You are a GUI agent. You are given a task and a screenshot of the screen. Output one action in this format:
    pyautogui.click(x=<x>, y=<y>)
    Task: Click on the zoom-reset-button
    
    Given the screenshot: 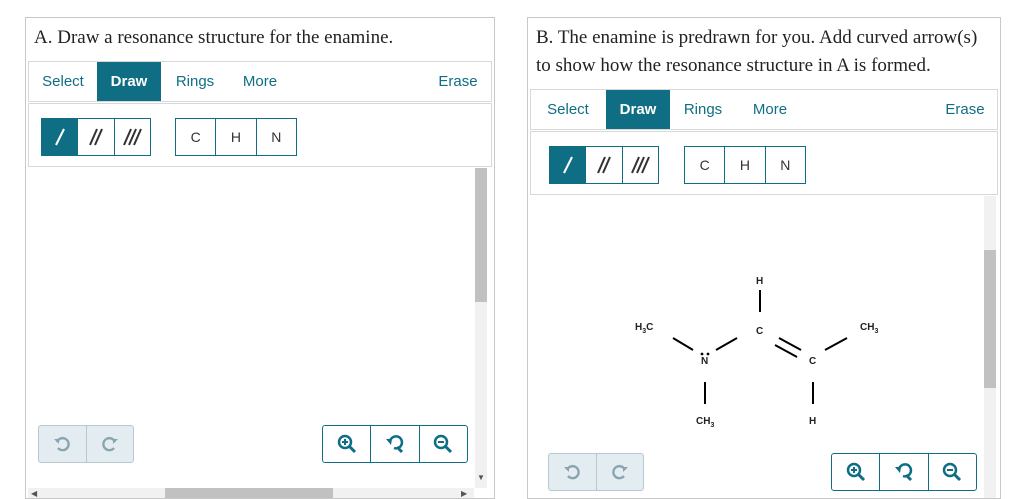 What is the action you would take?
    pyautogui.click(x=395, y=444)
    